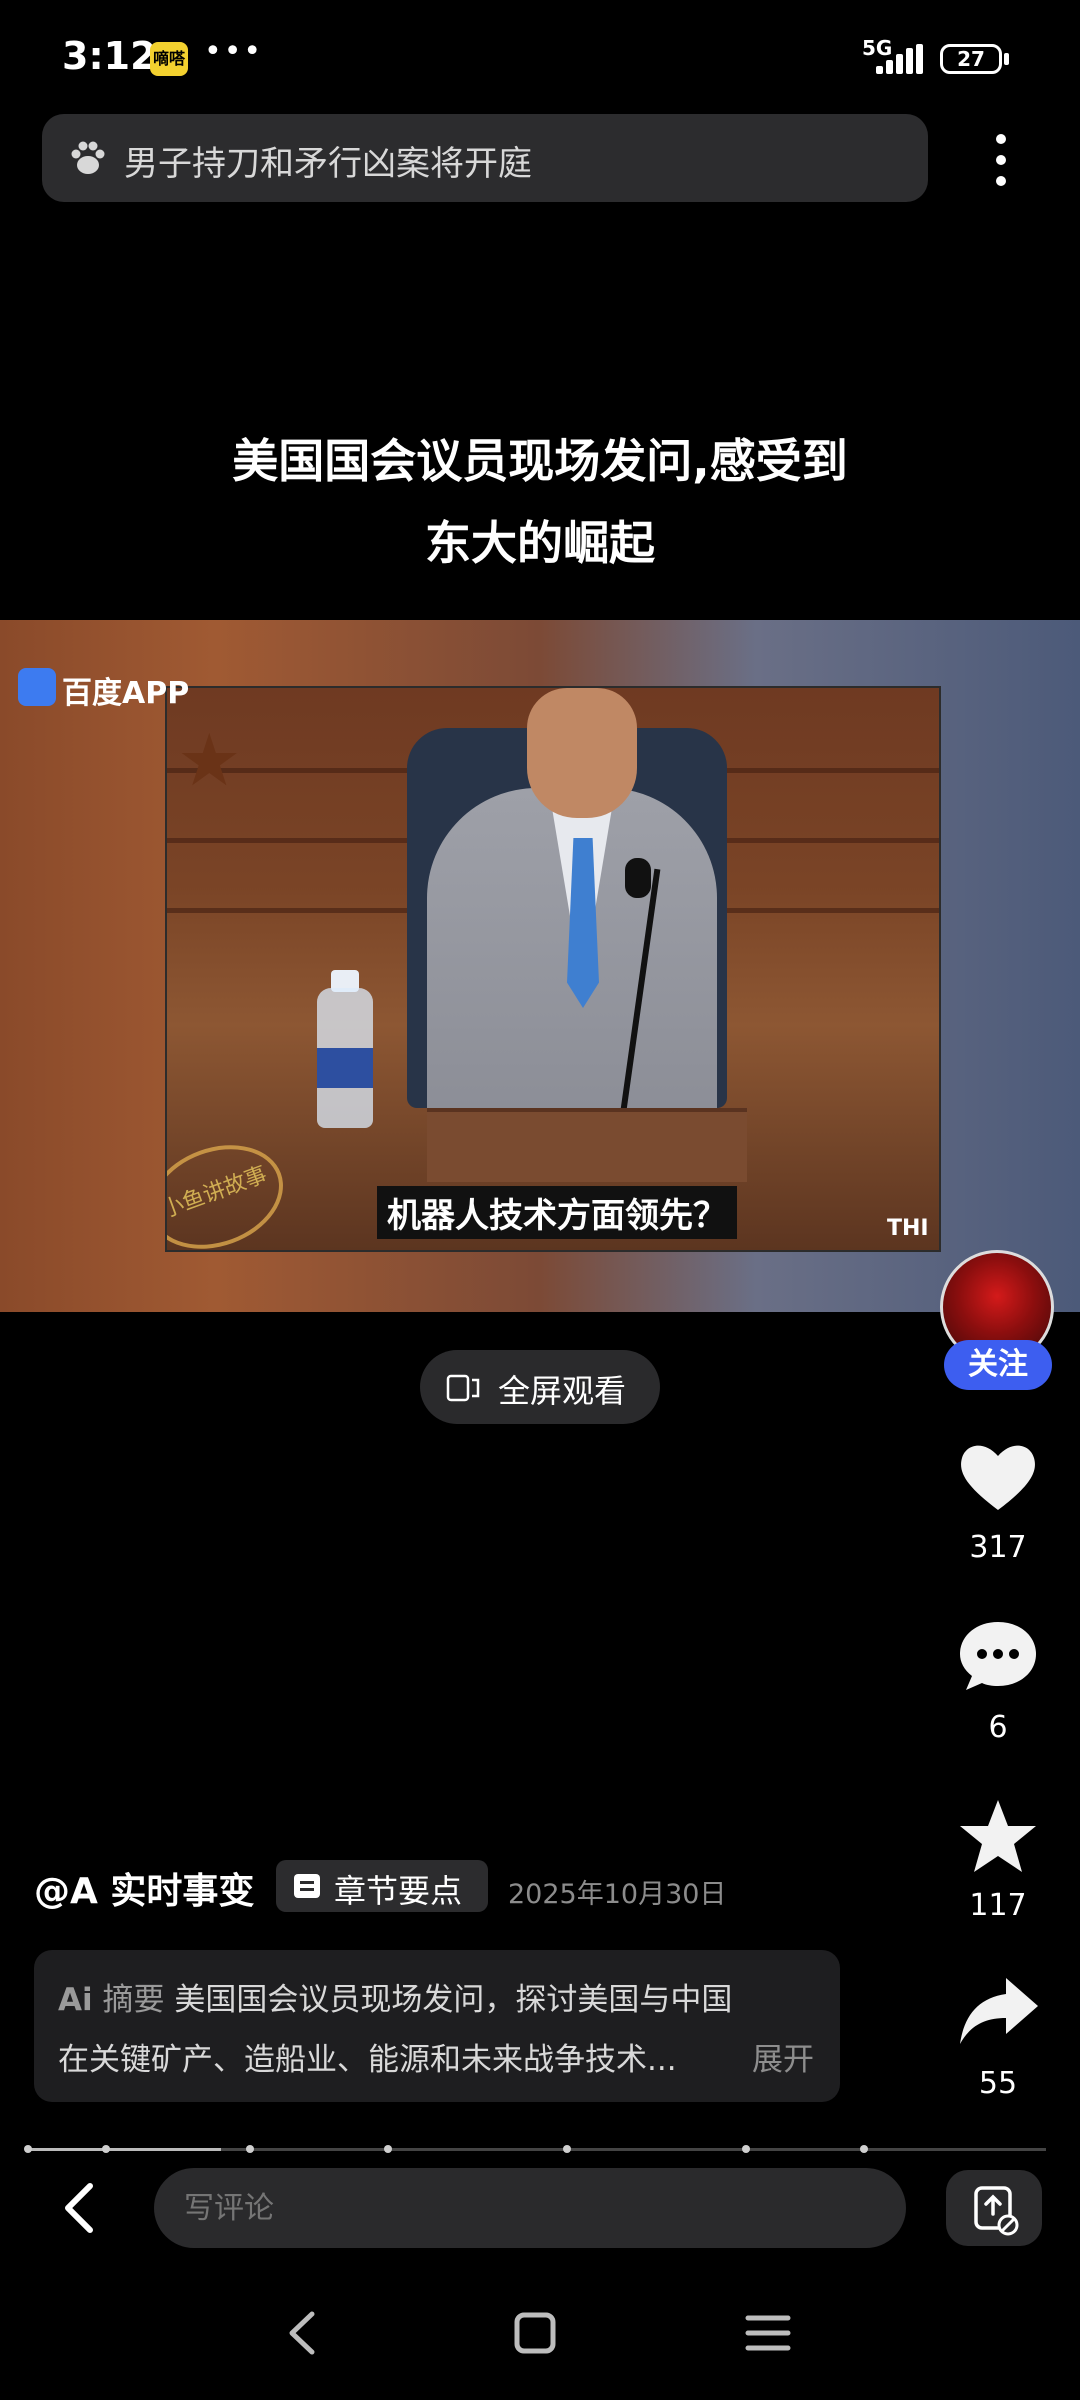 This screenshot has height=2400, width=1080. Describe the element at coordinates (996, 2211) in the screenshot. I see `share-screen-icon` at that location.